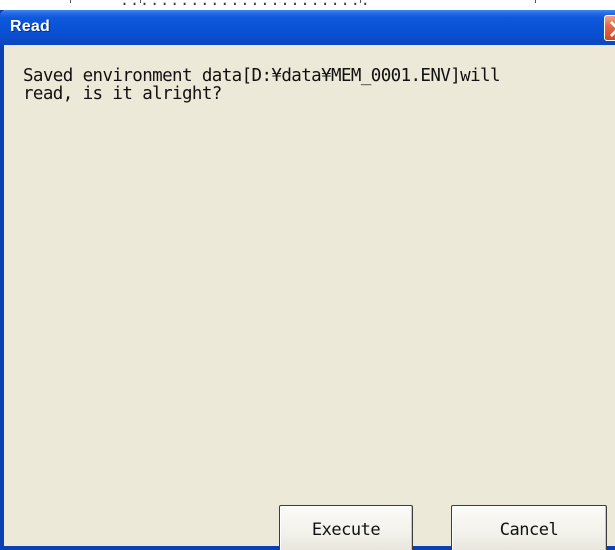 The height and width of the screenshot is (550, 615). Describe the element at coordinates (307, 27) in the screenshot. I see `title-bar: Read` at that location.